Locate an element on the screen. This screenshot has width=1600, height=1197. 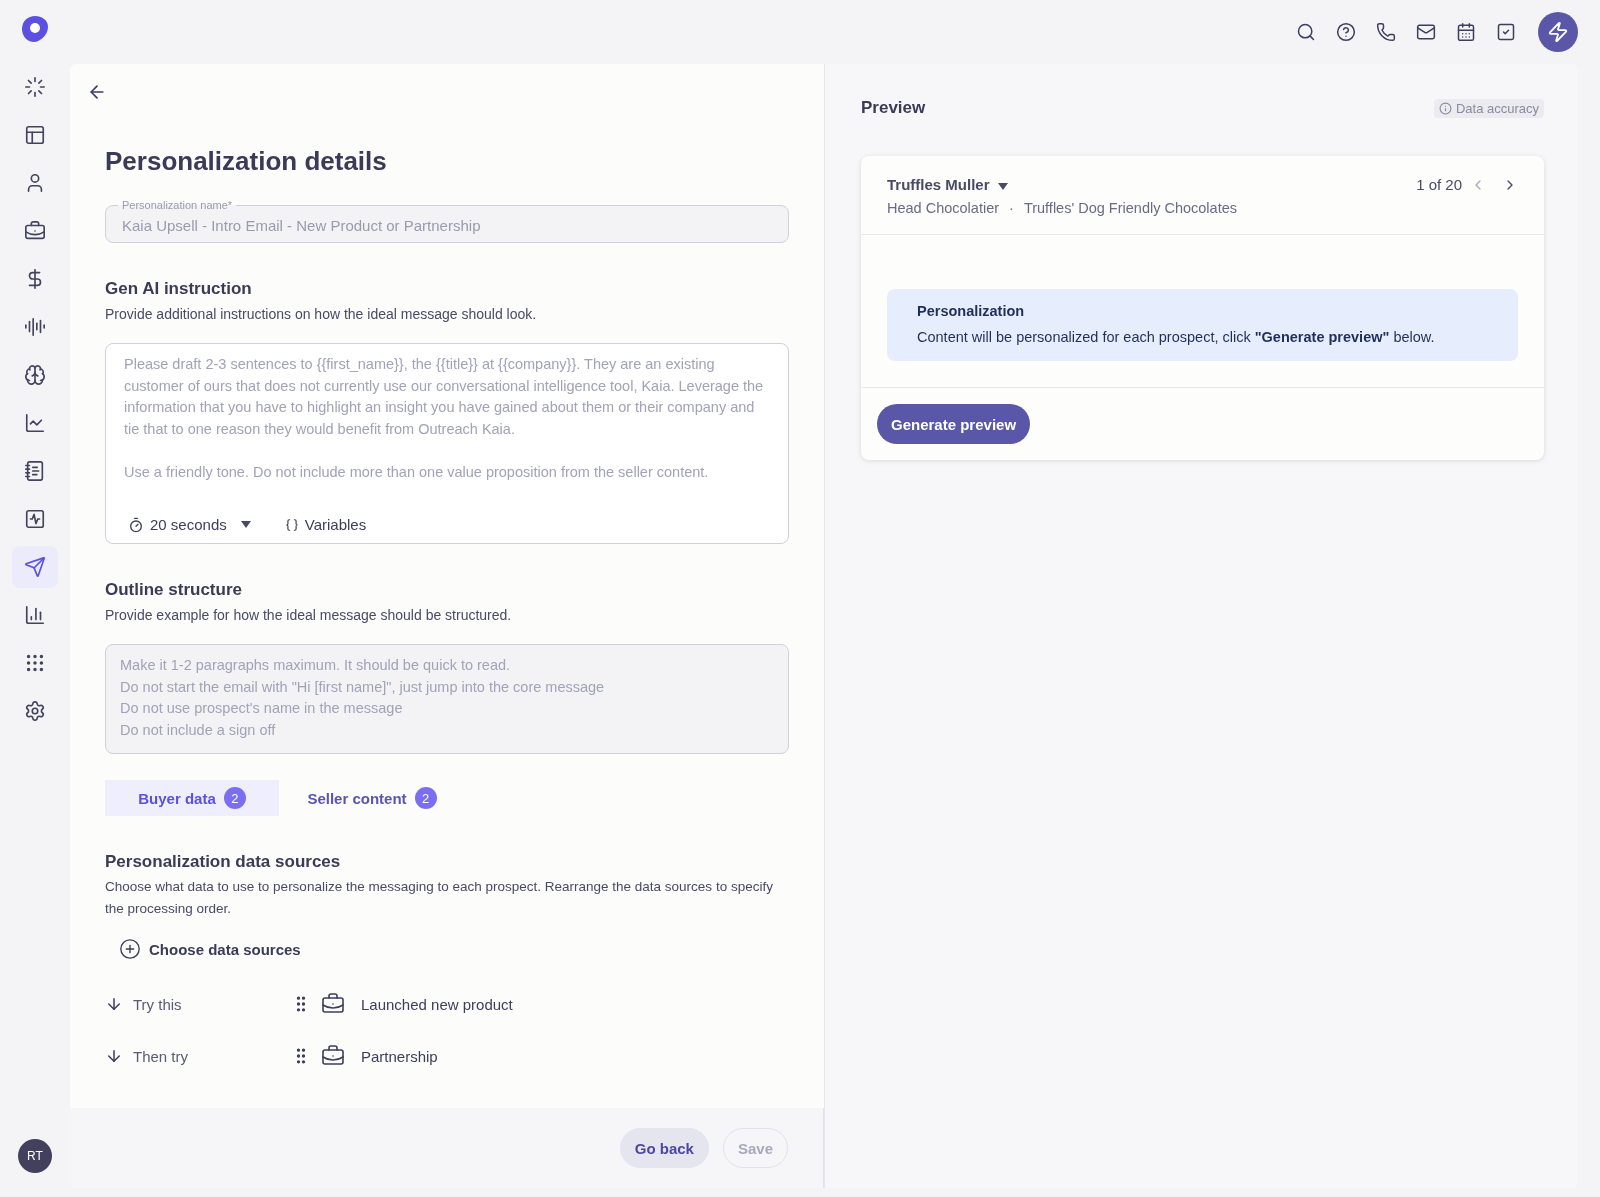
order-label: Then try is located at coordinates (161, 1056).